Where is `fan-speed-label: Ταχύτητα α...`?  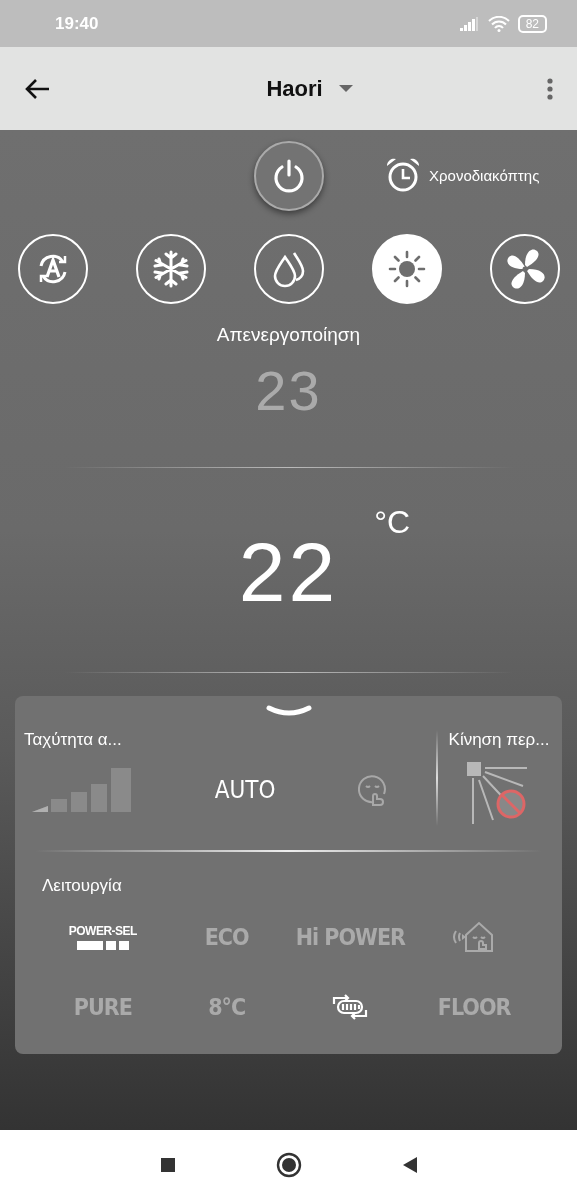
fan-speed-label: Ταχύτητα α... is located at coordinates (73, 740).